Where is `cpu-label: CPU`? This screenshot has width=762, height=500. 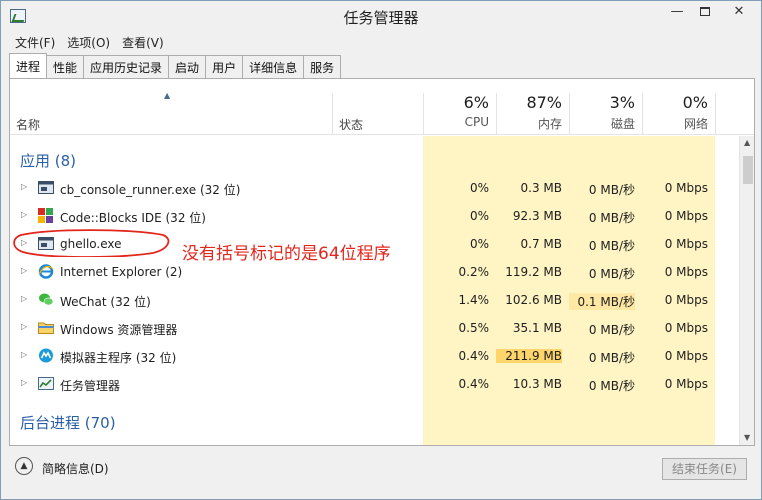
cpu-label: CPU is located at coordinates (476, 122).